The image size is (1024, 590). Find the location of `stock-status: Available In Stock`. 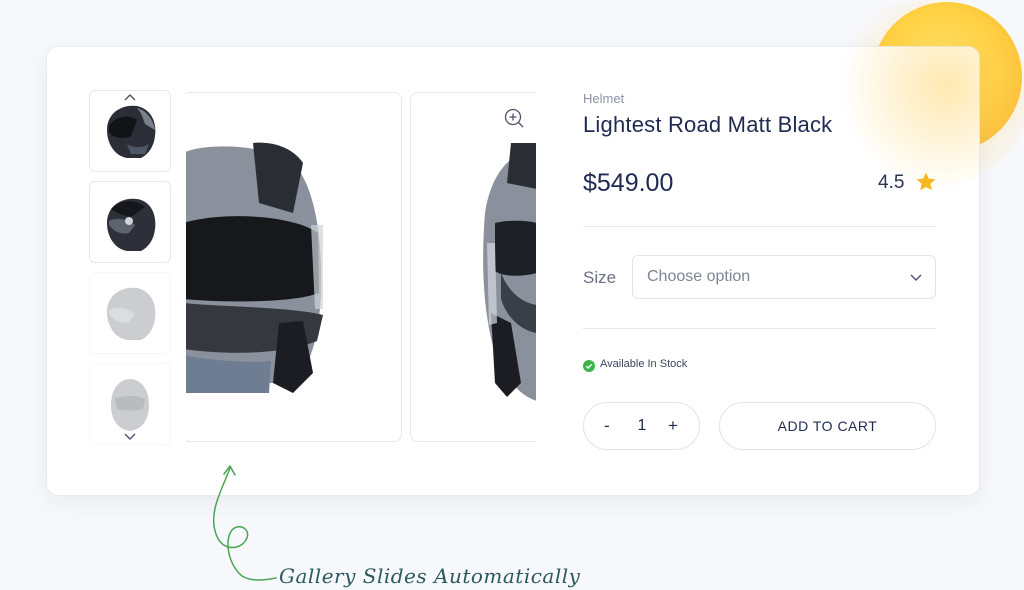

stock-status: Available In Stock is located at coordinates (644, 364).